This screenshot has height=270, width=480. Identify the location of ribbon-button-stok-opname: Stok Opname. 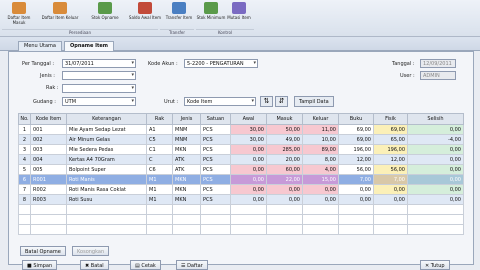
(105, 15).